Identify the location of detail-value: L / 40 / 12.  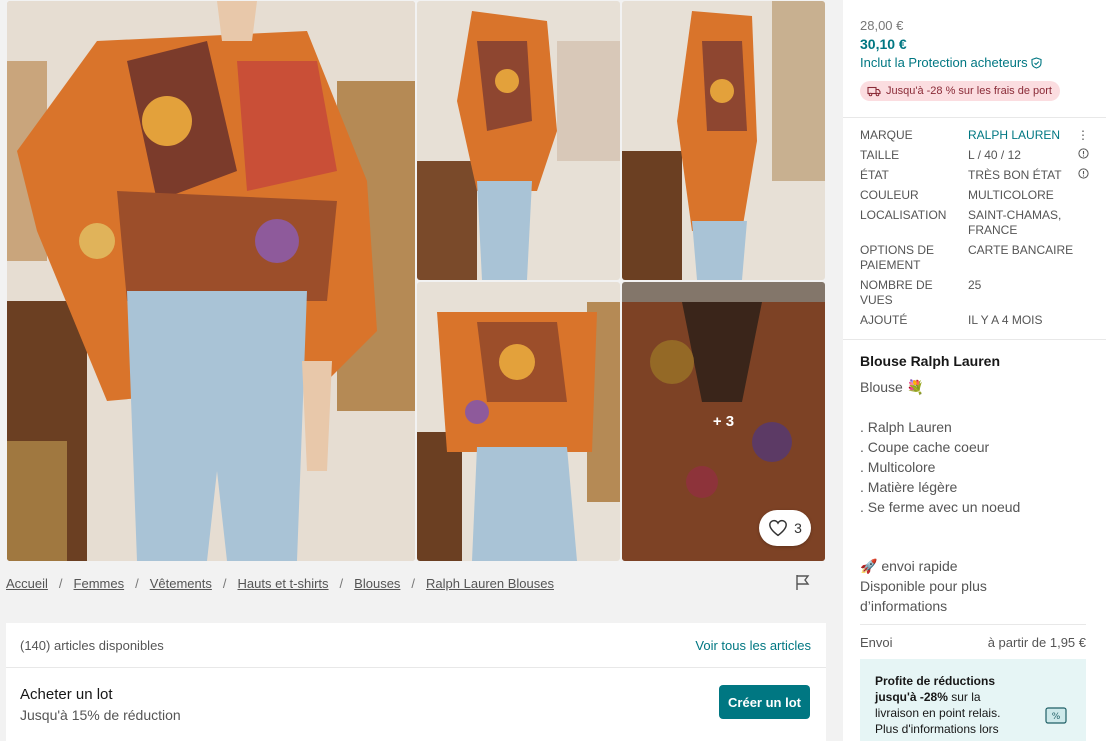
(994, 155).